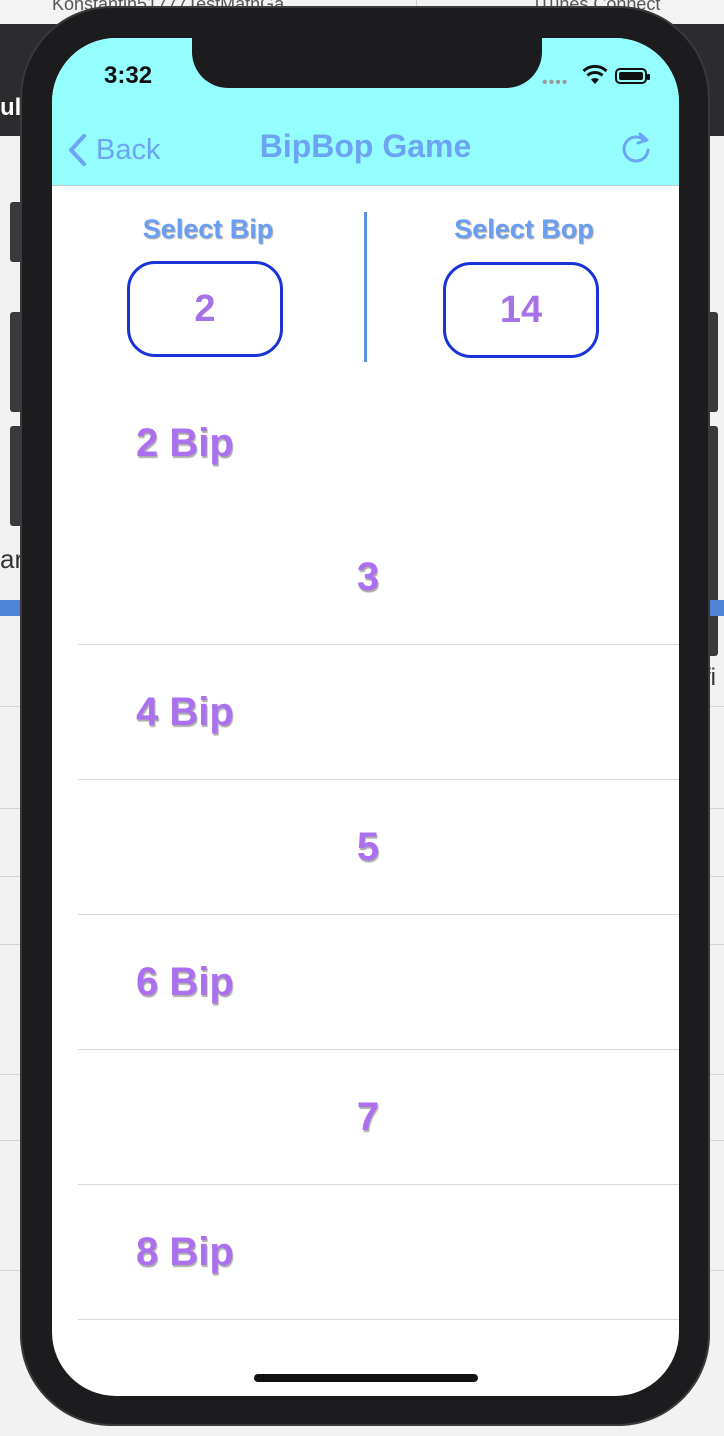 The image size is (724, 1436). Describe the element at coordinates (632, 76) in the screenshot. I see `battery-icon` at that location.